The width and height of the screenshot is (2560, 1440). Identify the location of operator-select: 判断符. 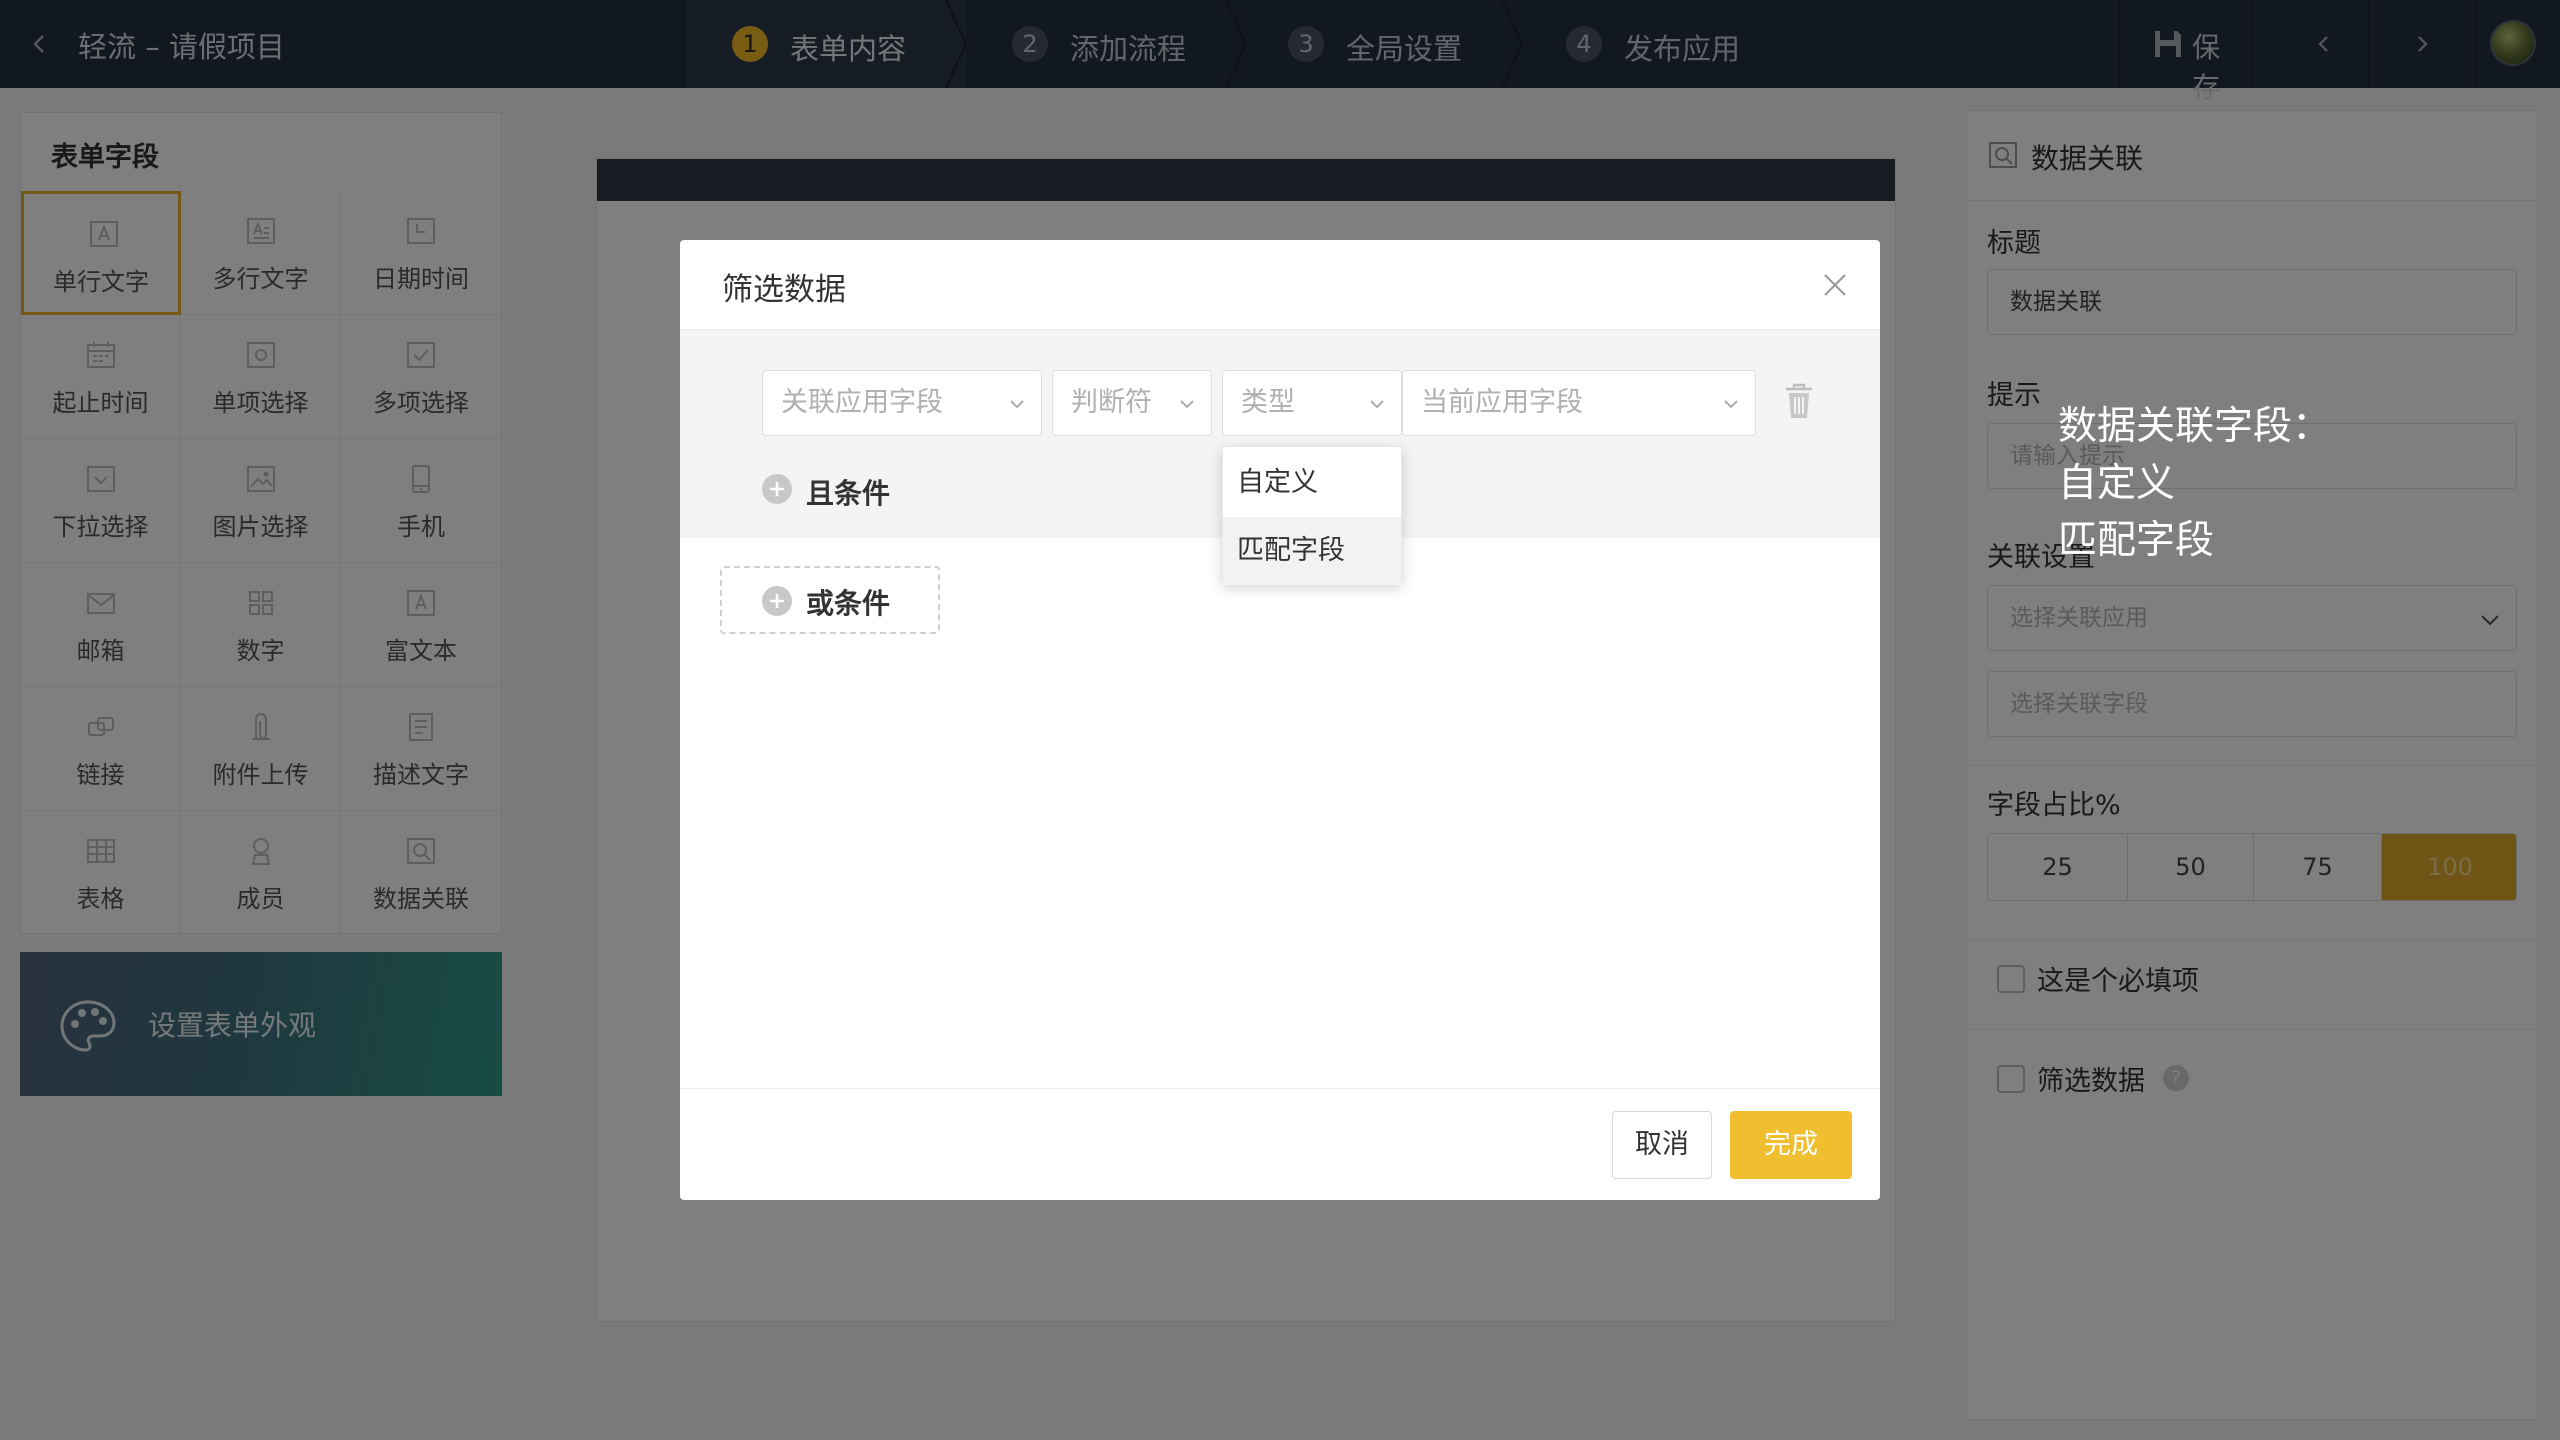
(1132, 403).